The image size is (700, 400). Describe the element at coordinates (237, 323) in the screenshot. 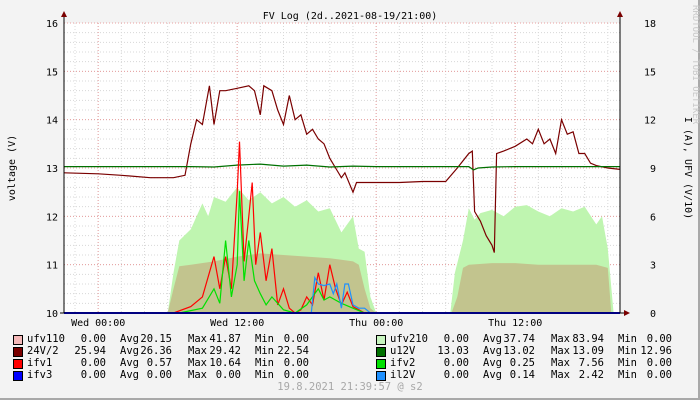

I see `x-tick-label: Wed 12:00` at that location.